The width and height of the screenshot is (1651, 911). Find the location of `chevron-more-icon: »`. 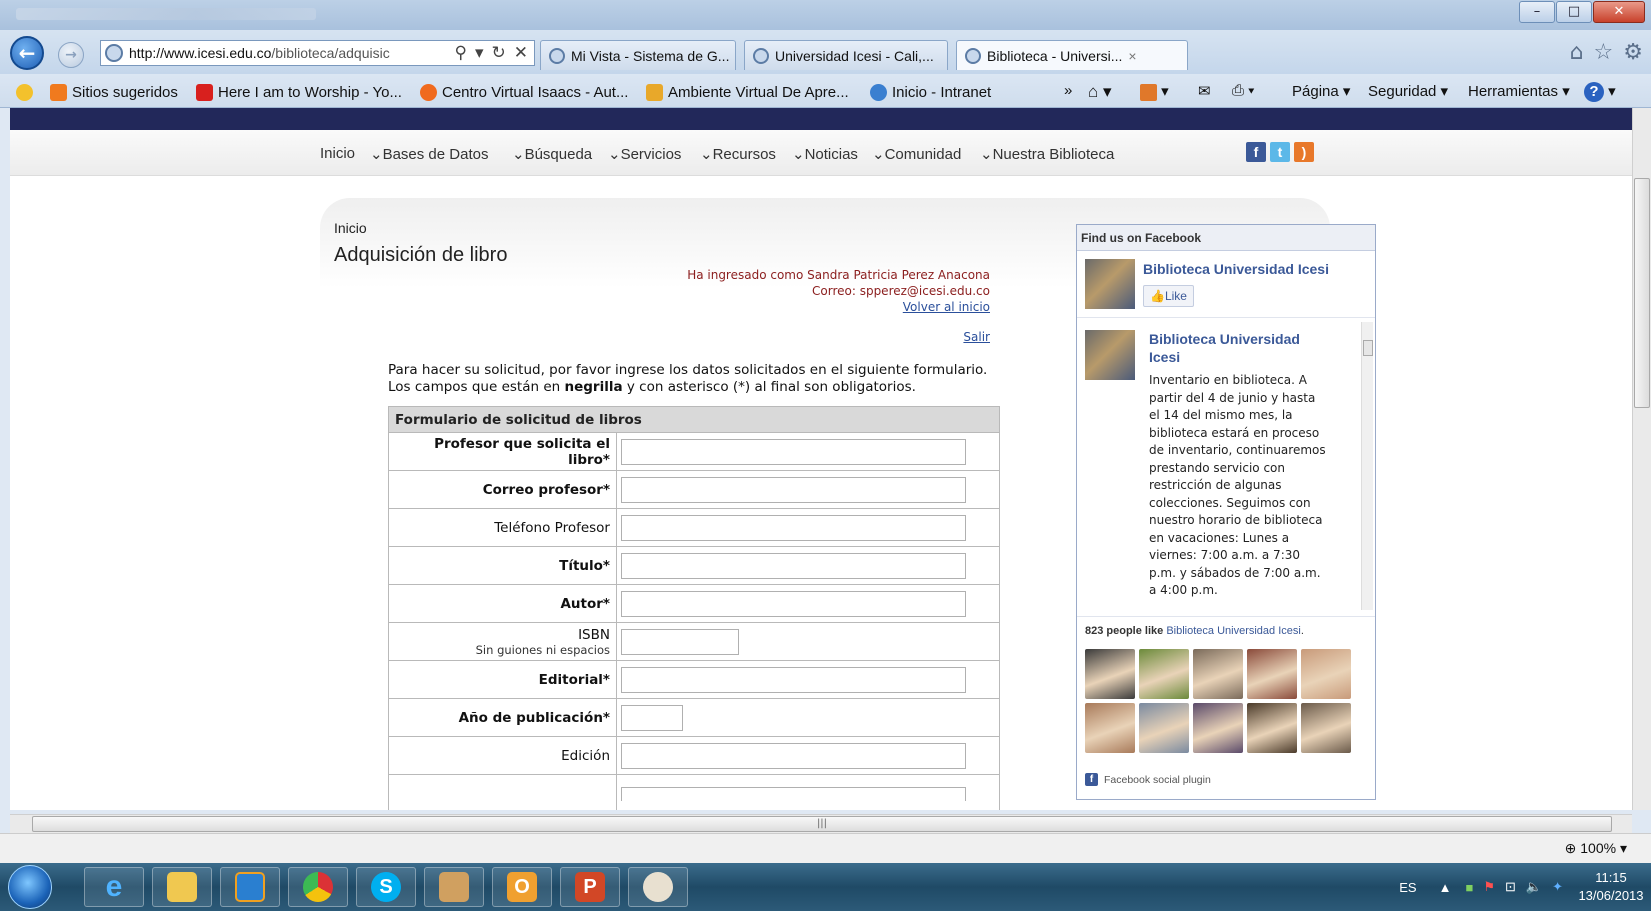

chevron-more-icon: » is located at coordinates (1068, 90).